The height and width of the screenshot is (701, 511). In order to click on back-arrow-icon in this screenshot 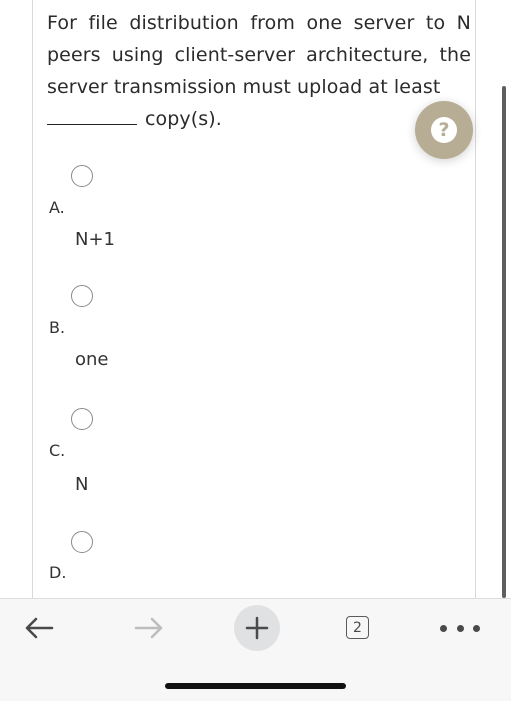, I will do `click(39, 628)`.